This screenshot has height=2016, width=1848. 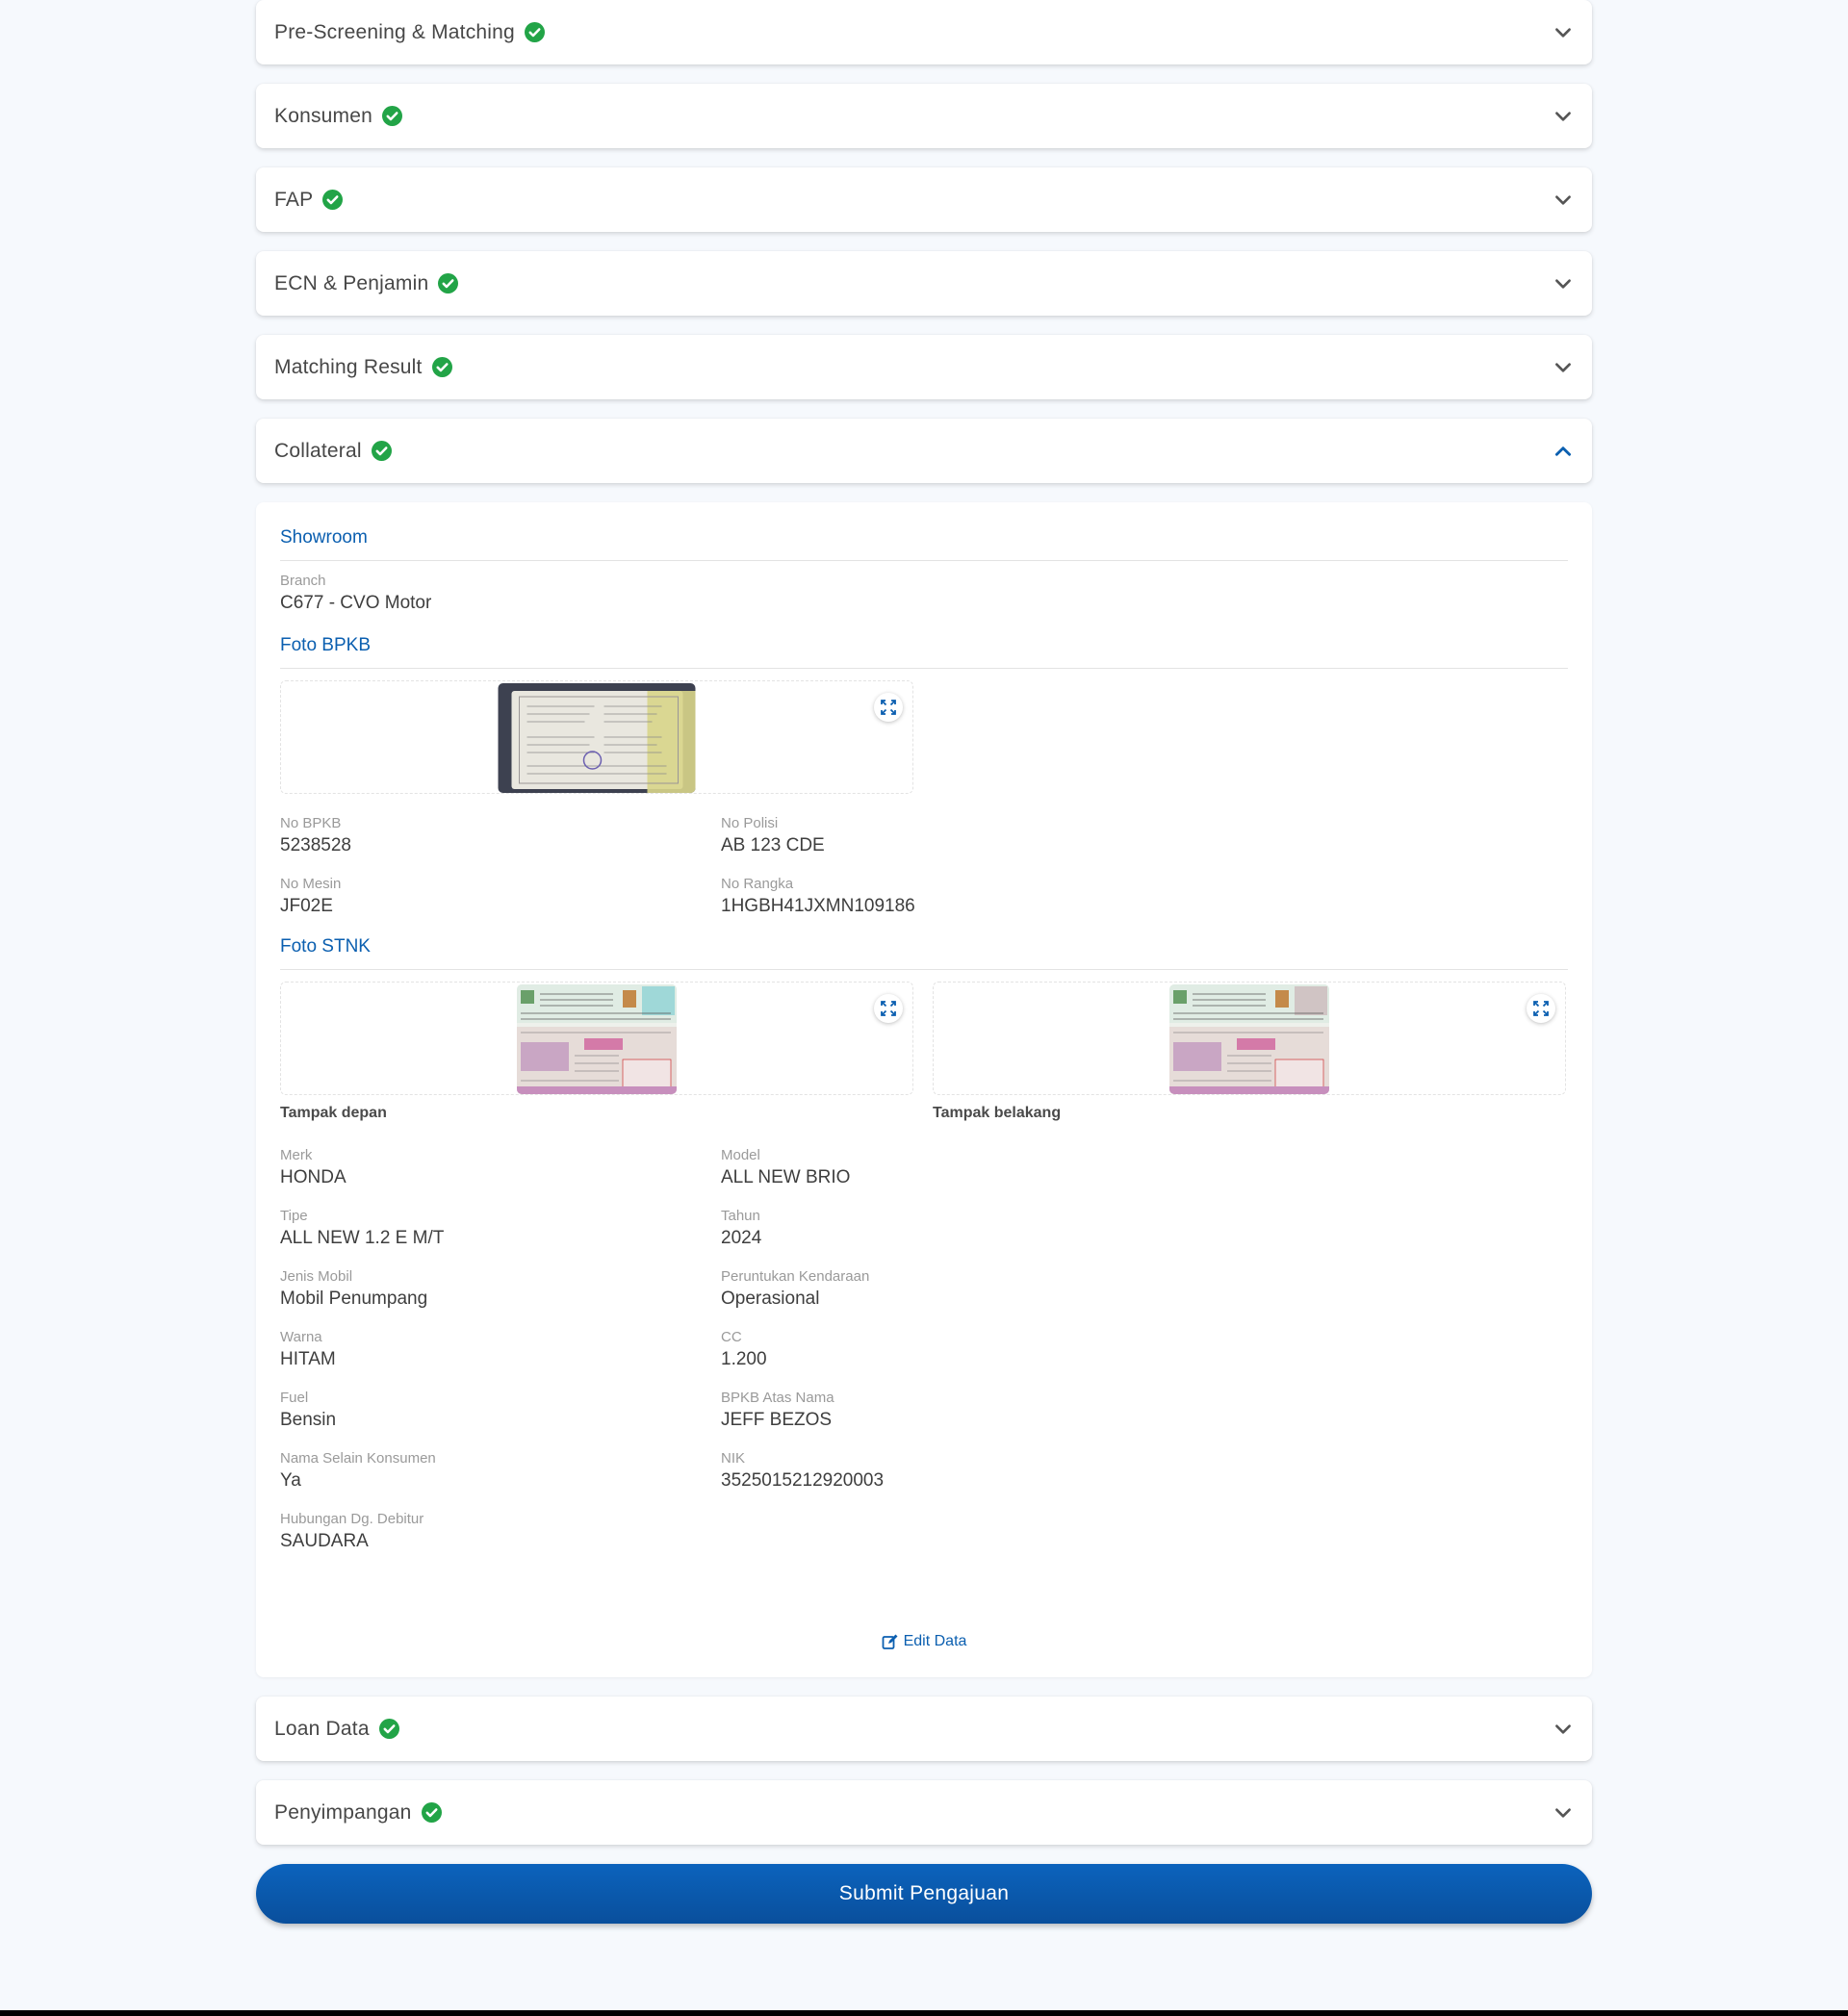 What do you see at coordinates (924, 199) in the screenshot?
I see `accordion-fap: FAP` at bounding box center [924, 199].